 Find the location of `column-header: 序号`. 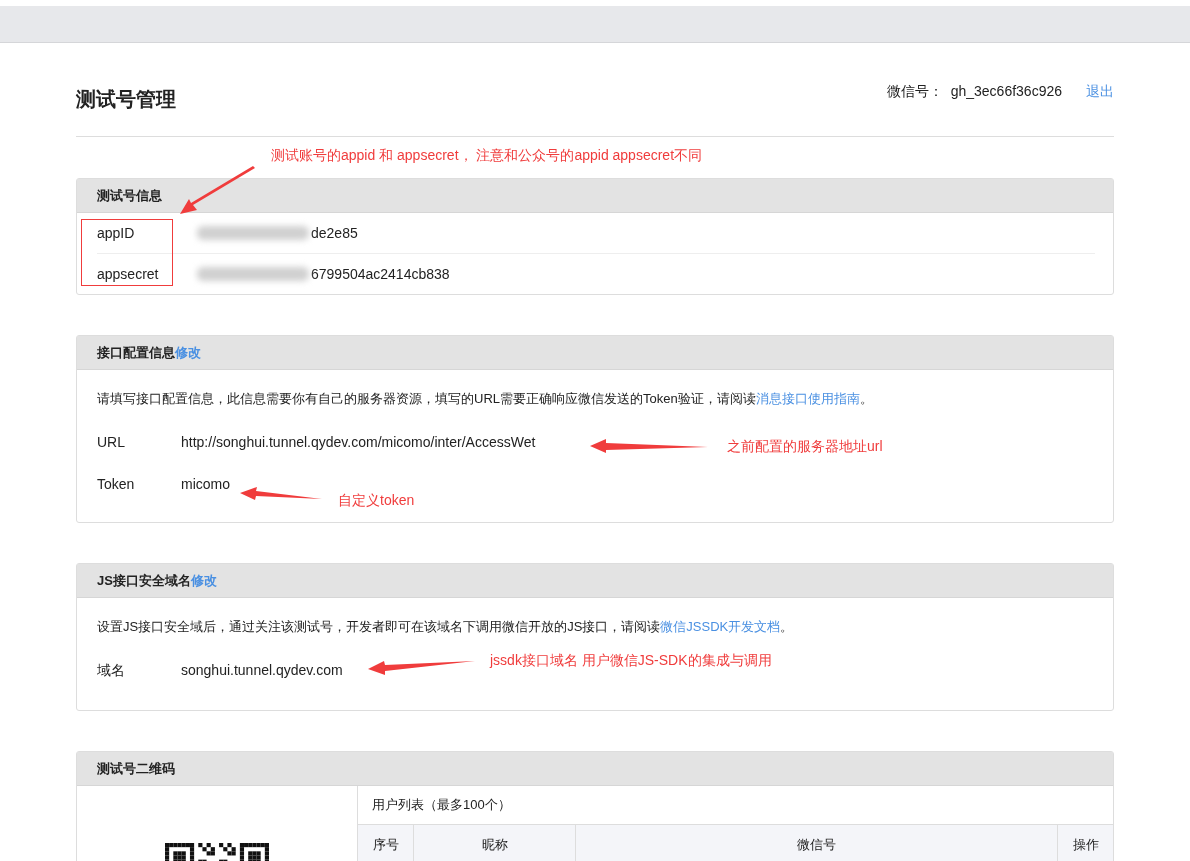

column-header: 序号 is located at coordinates (386, 843).